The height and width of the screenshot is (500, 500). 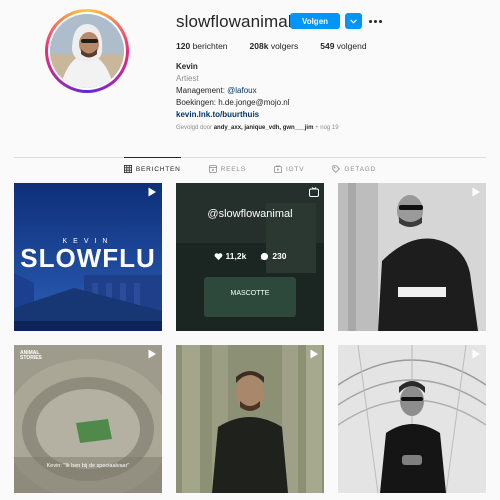 I want to click on post-image-bw-portrait, so click(x=412, y=257).